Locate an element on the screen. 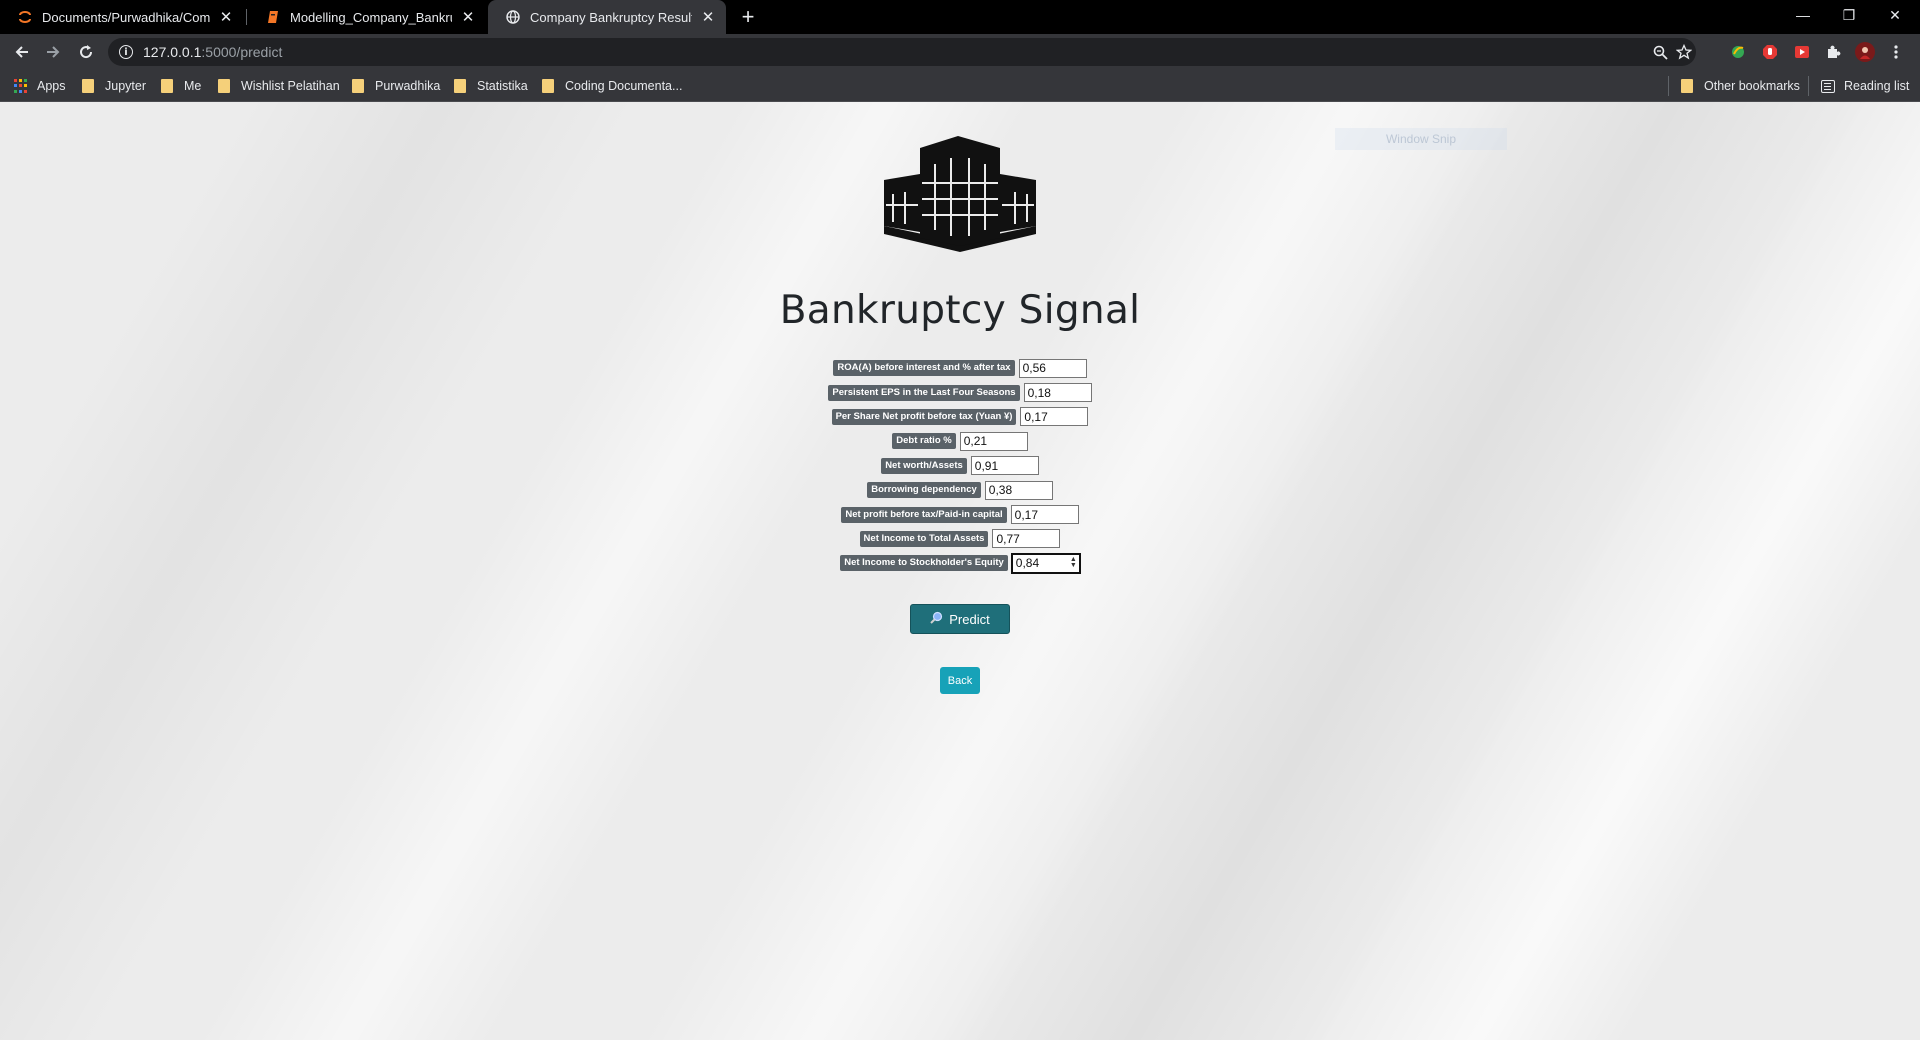 The width and height of the screenshot is (1920, 1040). kebab-menu-icon is located at coordinates (1896, 52).